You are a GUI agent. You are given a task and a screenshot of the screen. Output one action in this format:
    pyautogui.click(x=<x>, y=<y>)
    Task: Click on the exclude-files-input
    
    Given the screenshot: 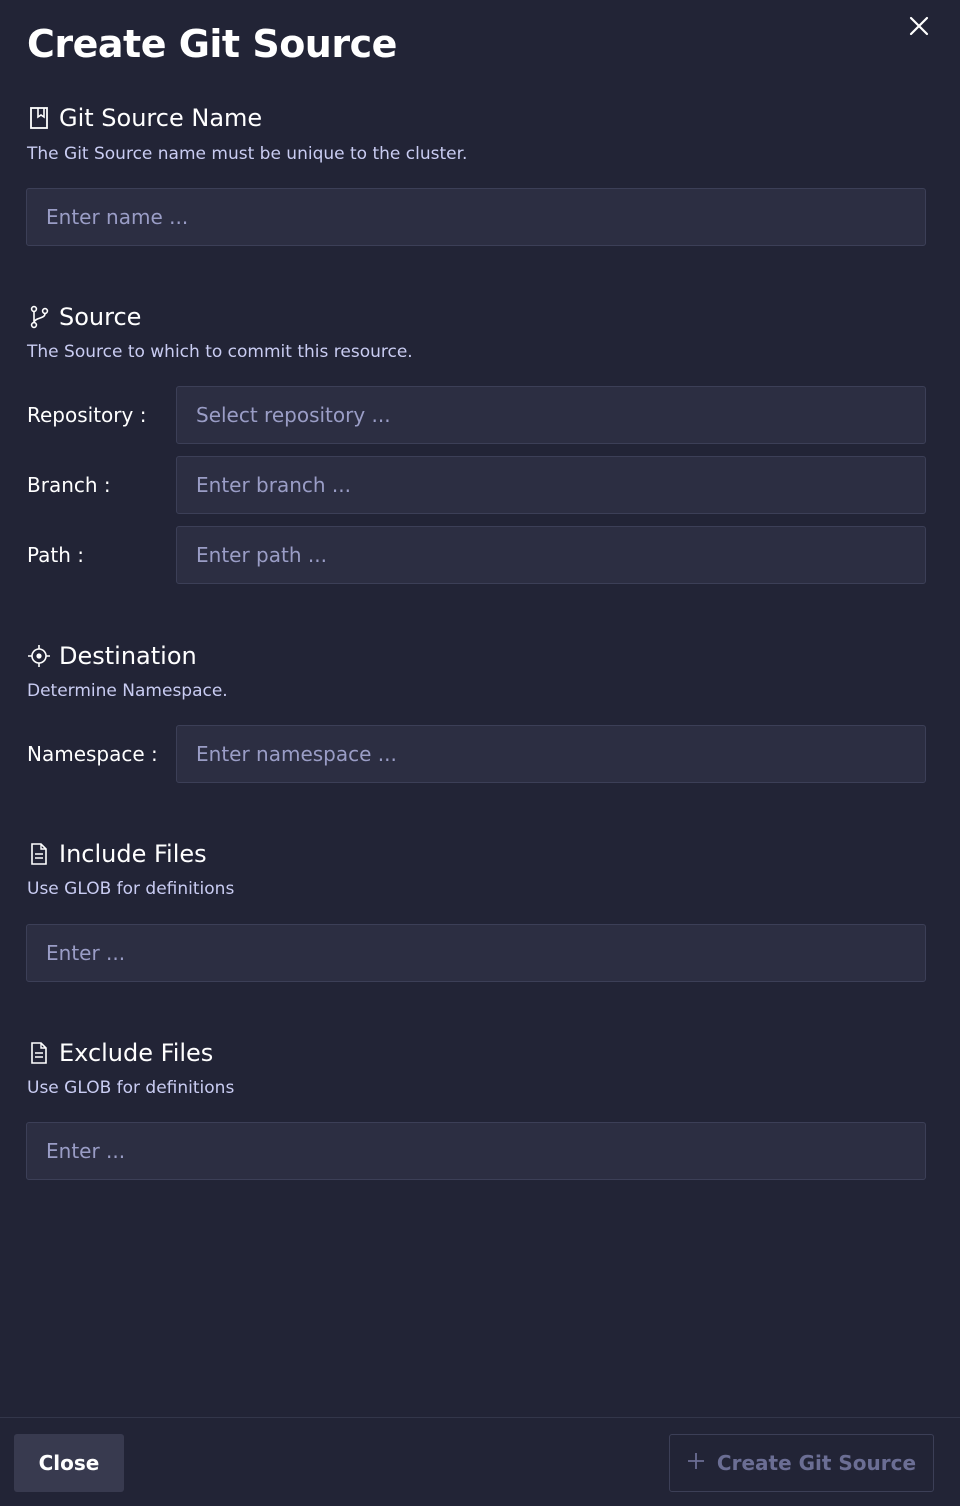 What is the action you would take?
    pyautogui.click(x=476, y=1151)
    